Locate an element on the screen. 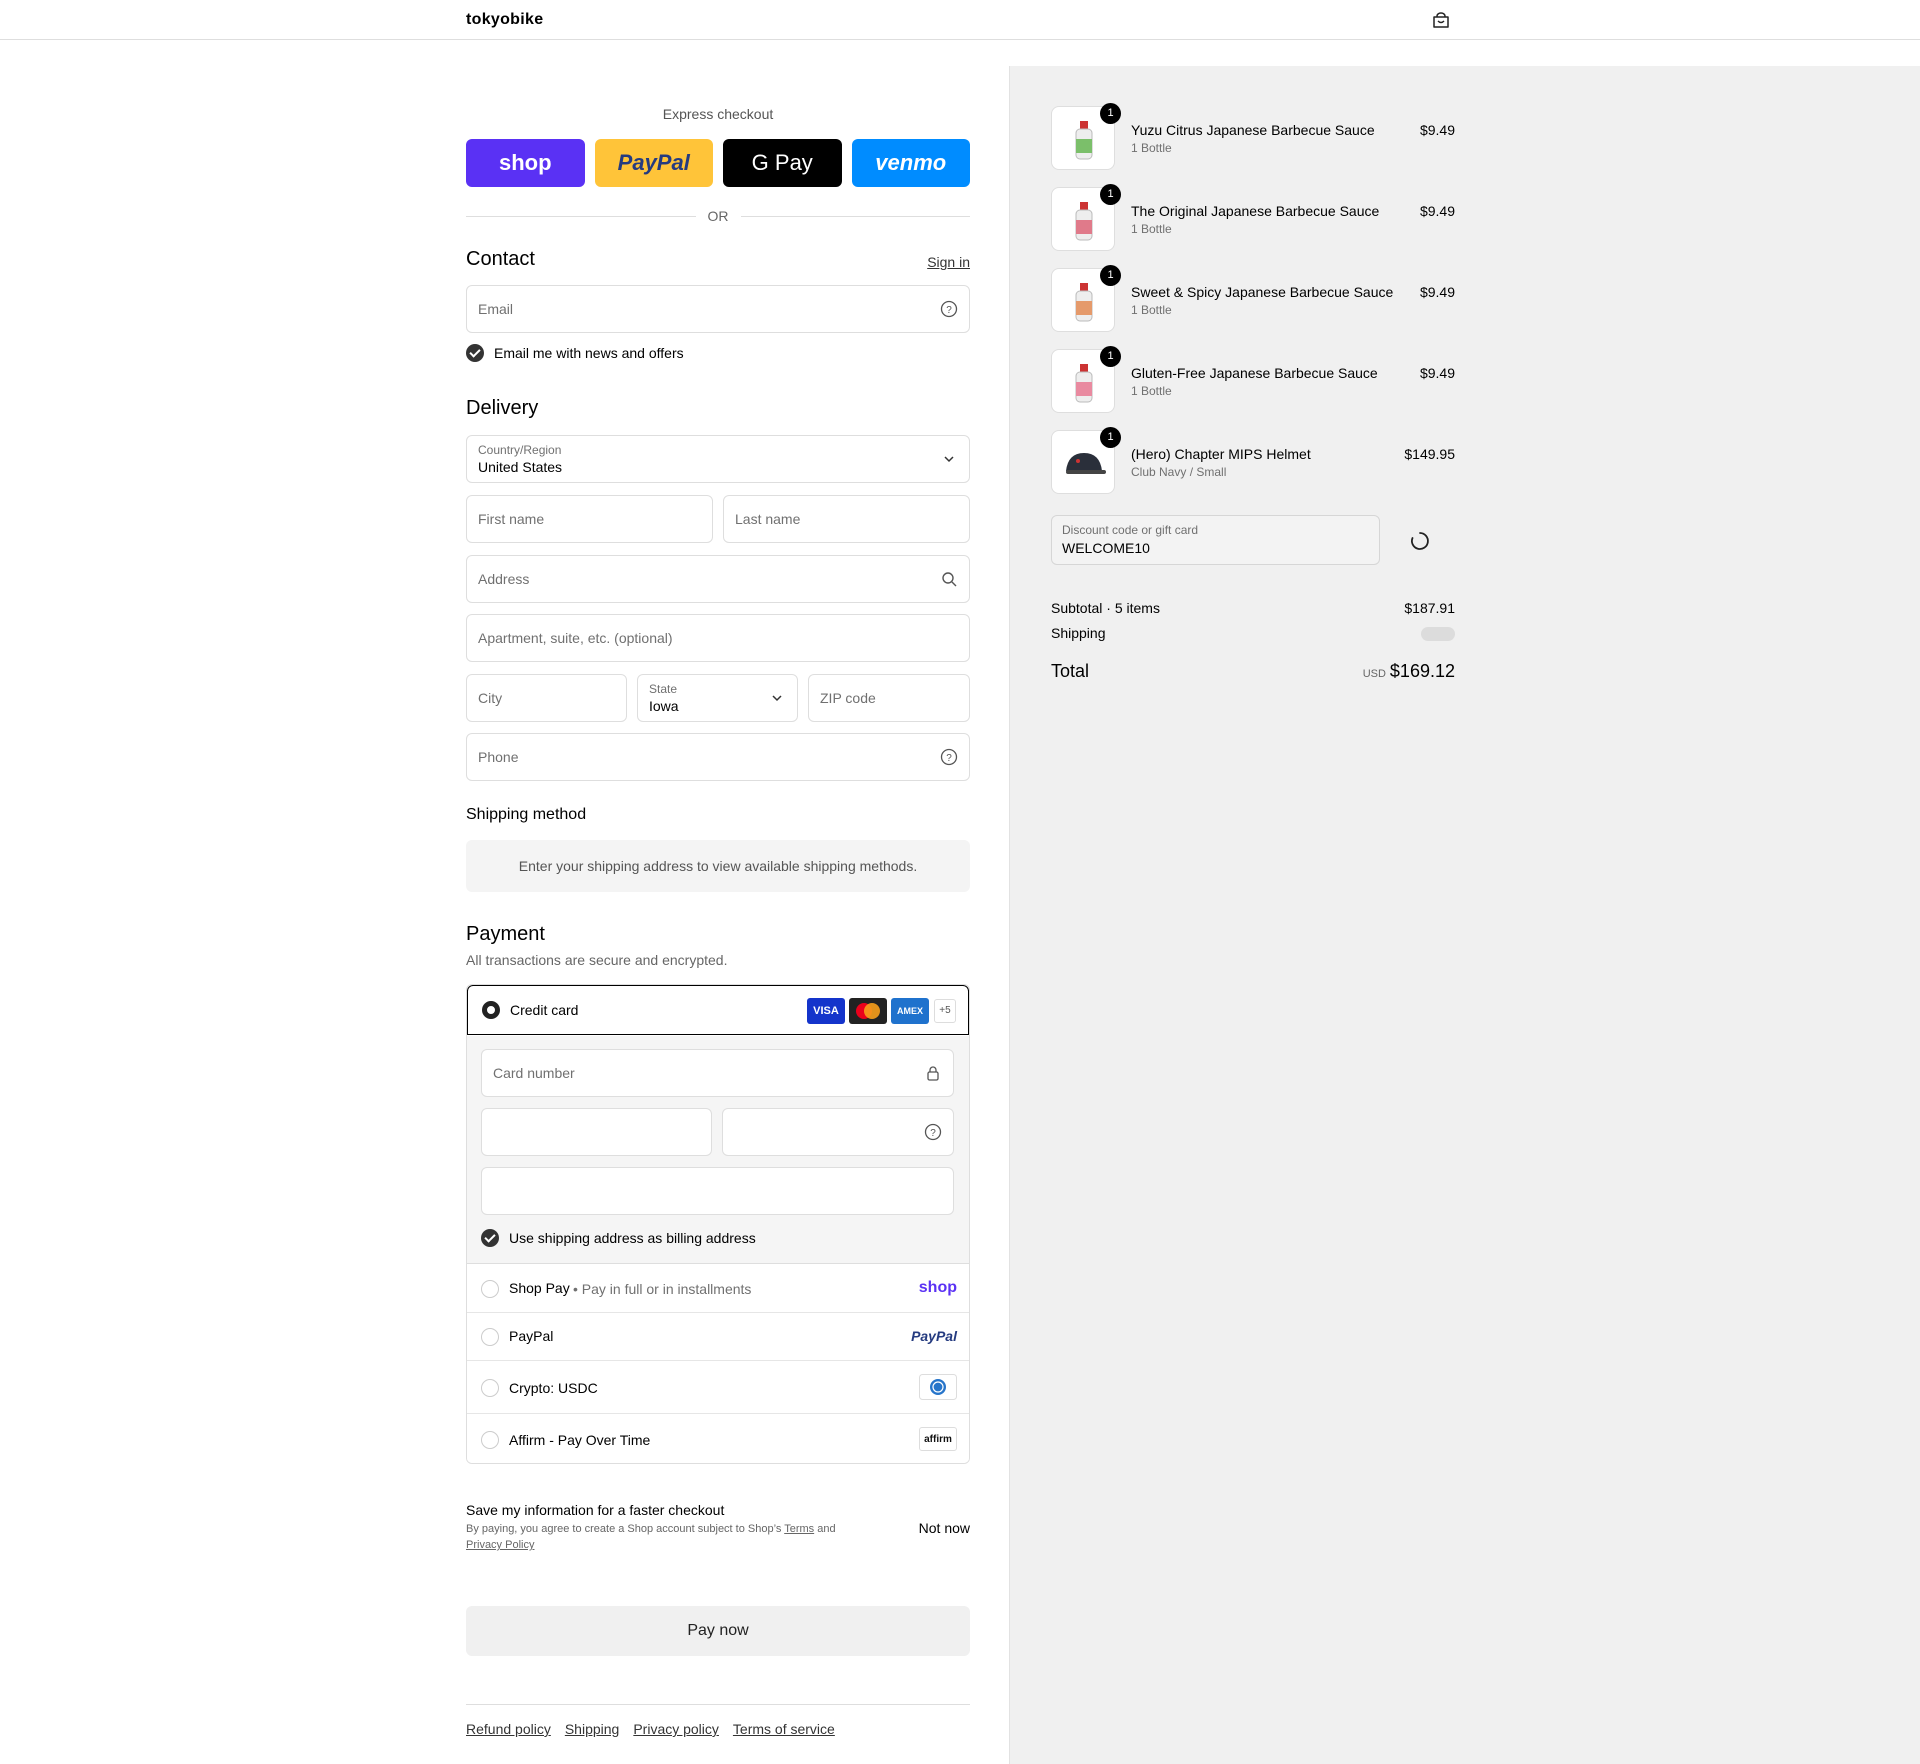  shop-terms-link: Terms is located at coordinates (799, 1529).